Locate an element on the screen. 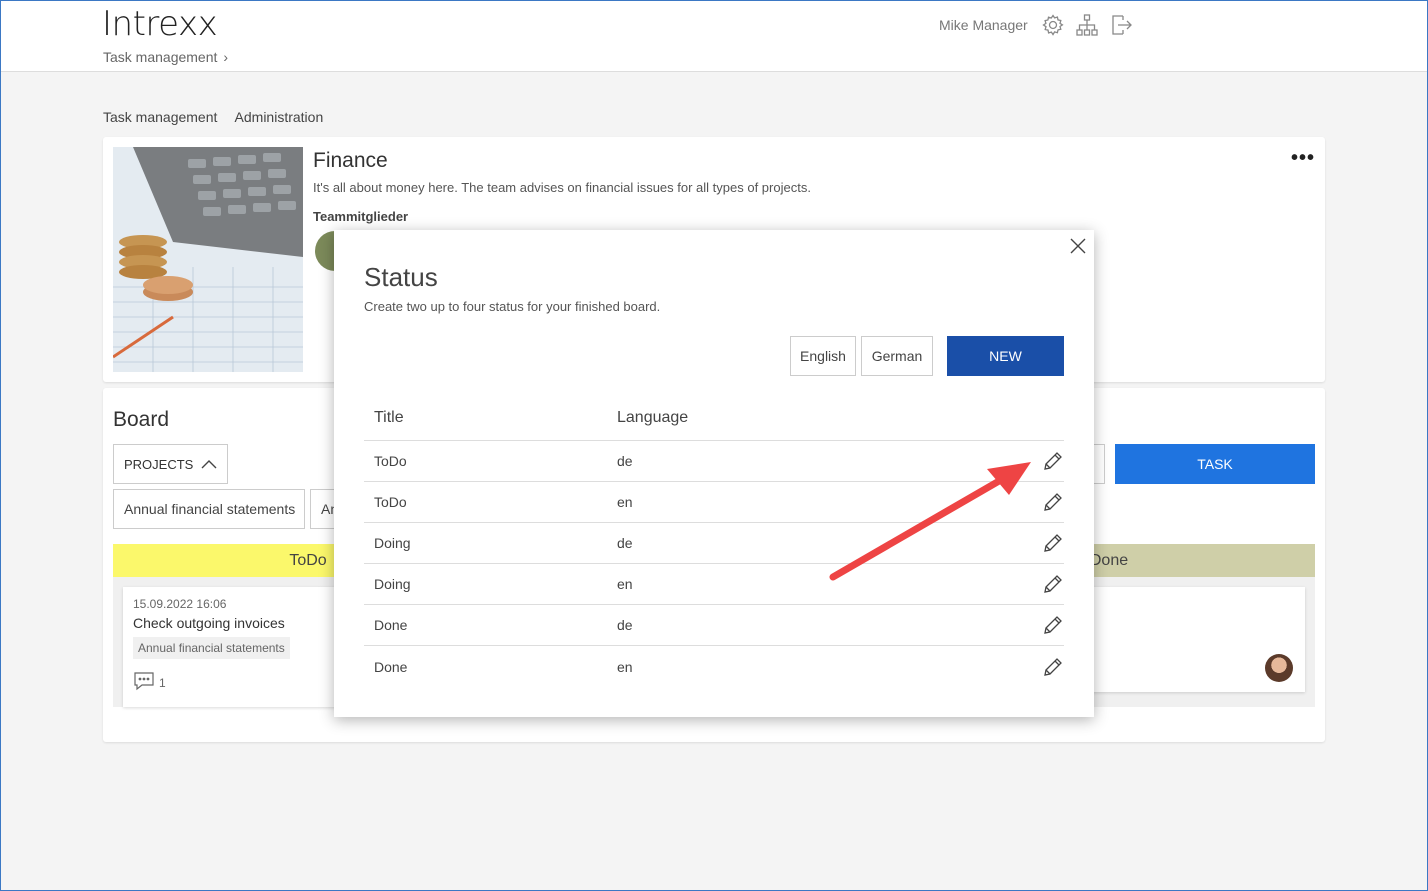  table-row: Done de is located at coordinates (714, 625).